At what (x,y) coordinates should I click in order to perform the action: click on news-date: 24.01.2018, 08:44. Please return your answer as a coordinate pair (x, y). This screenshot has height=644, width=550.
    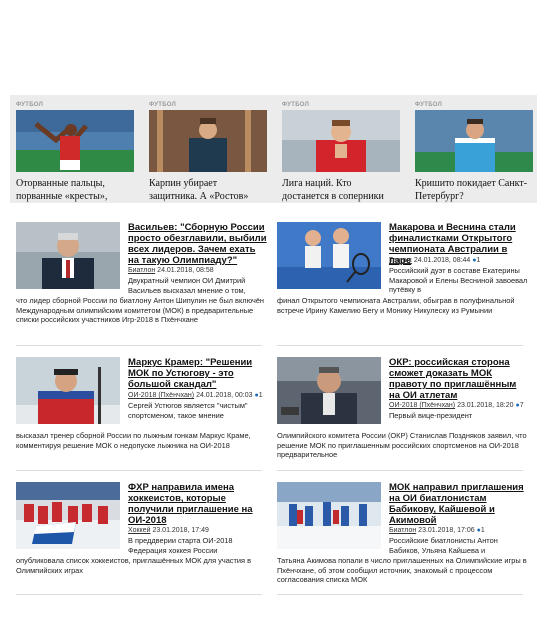
    Looking at the image, I should click on (442, 260).